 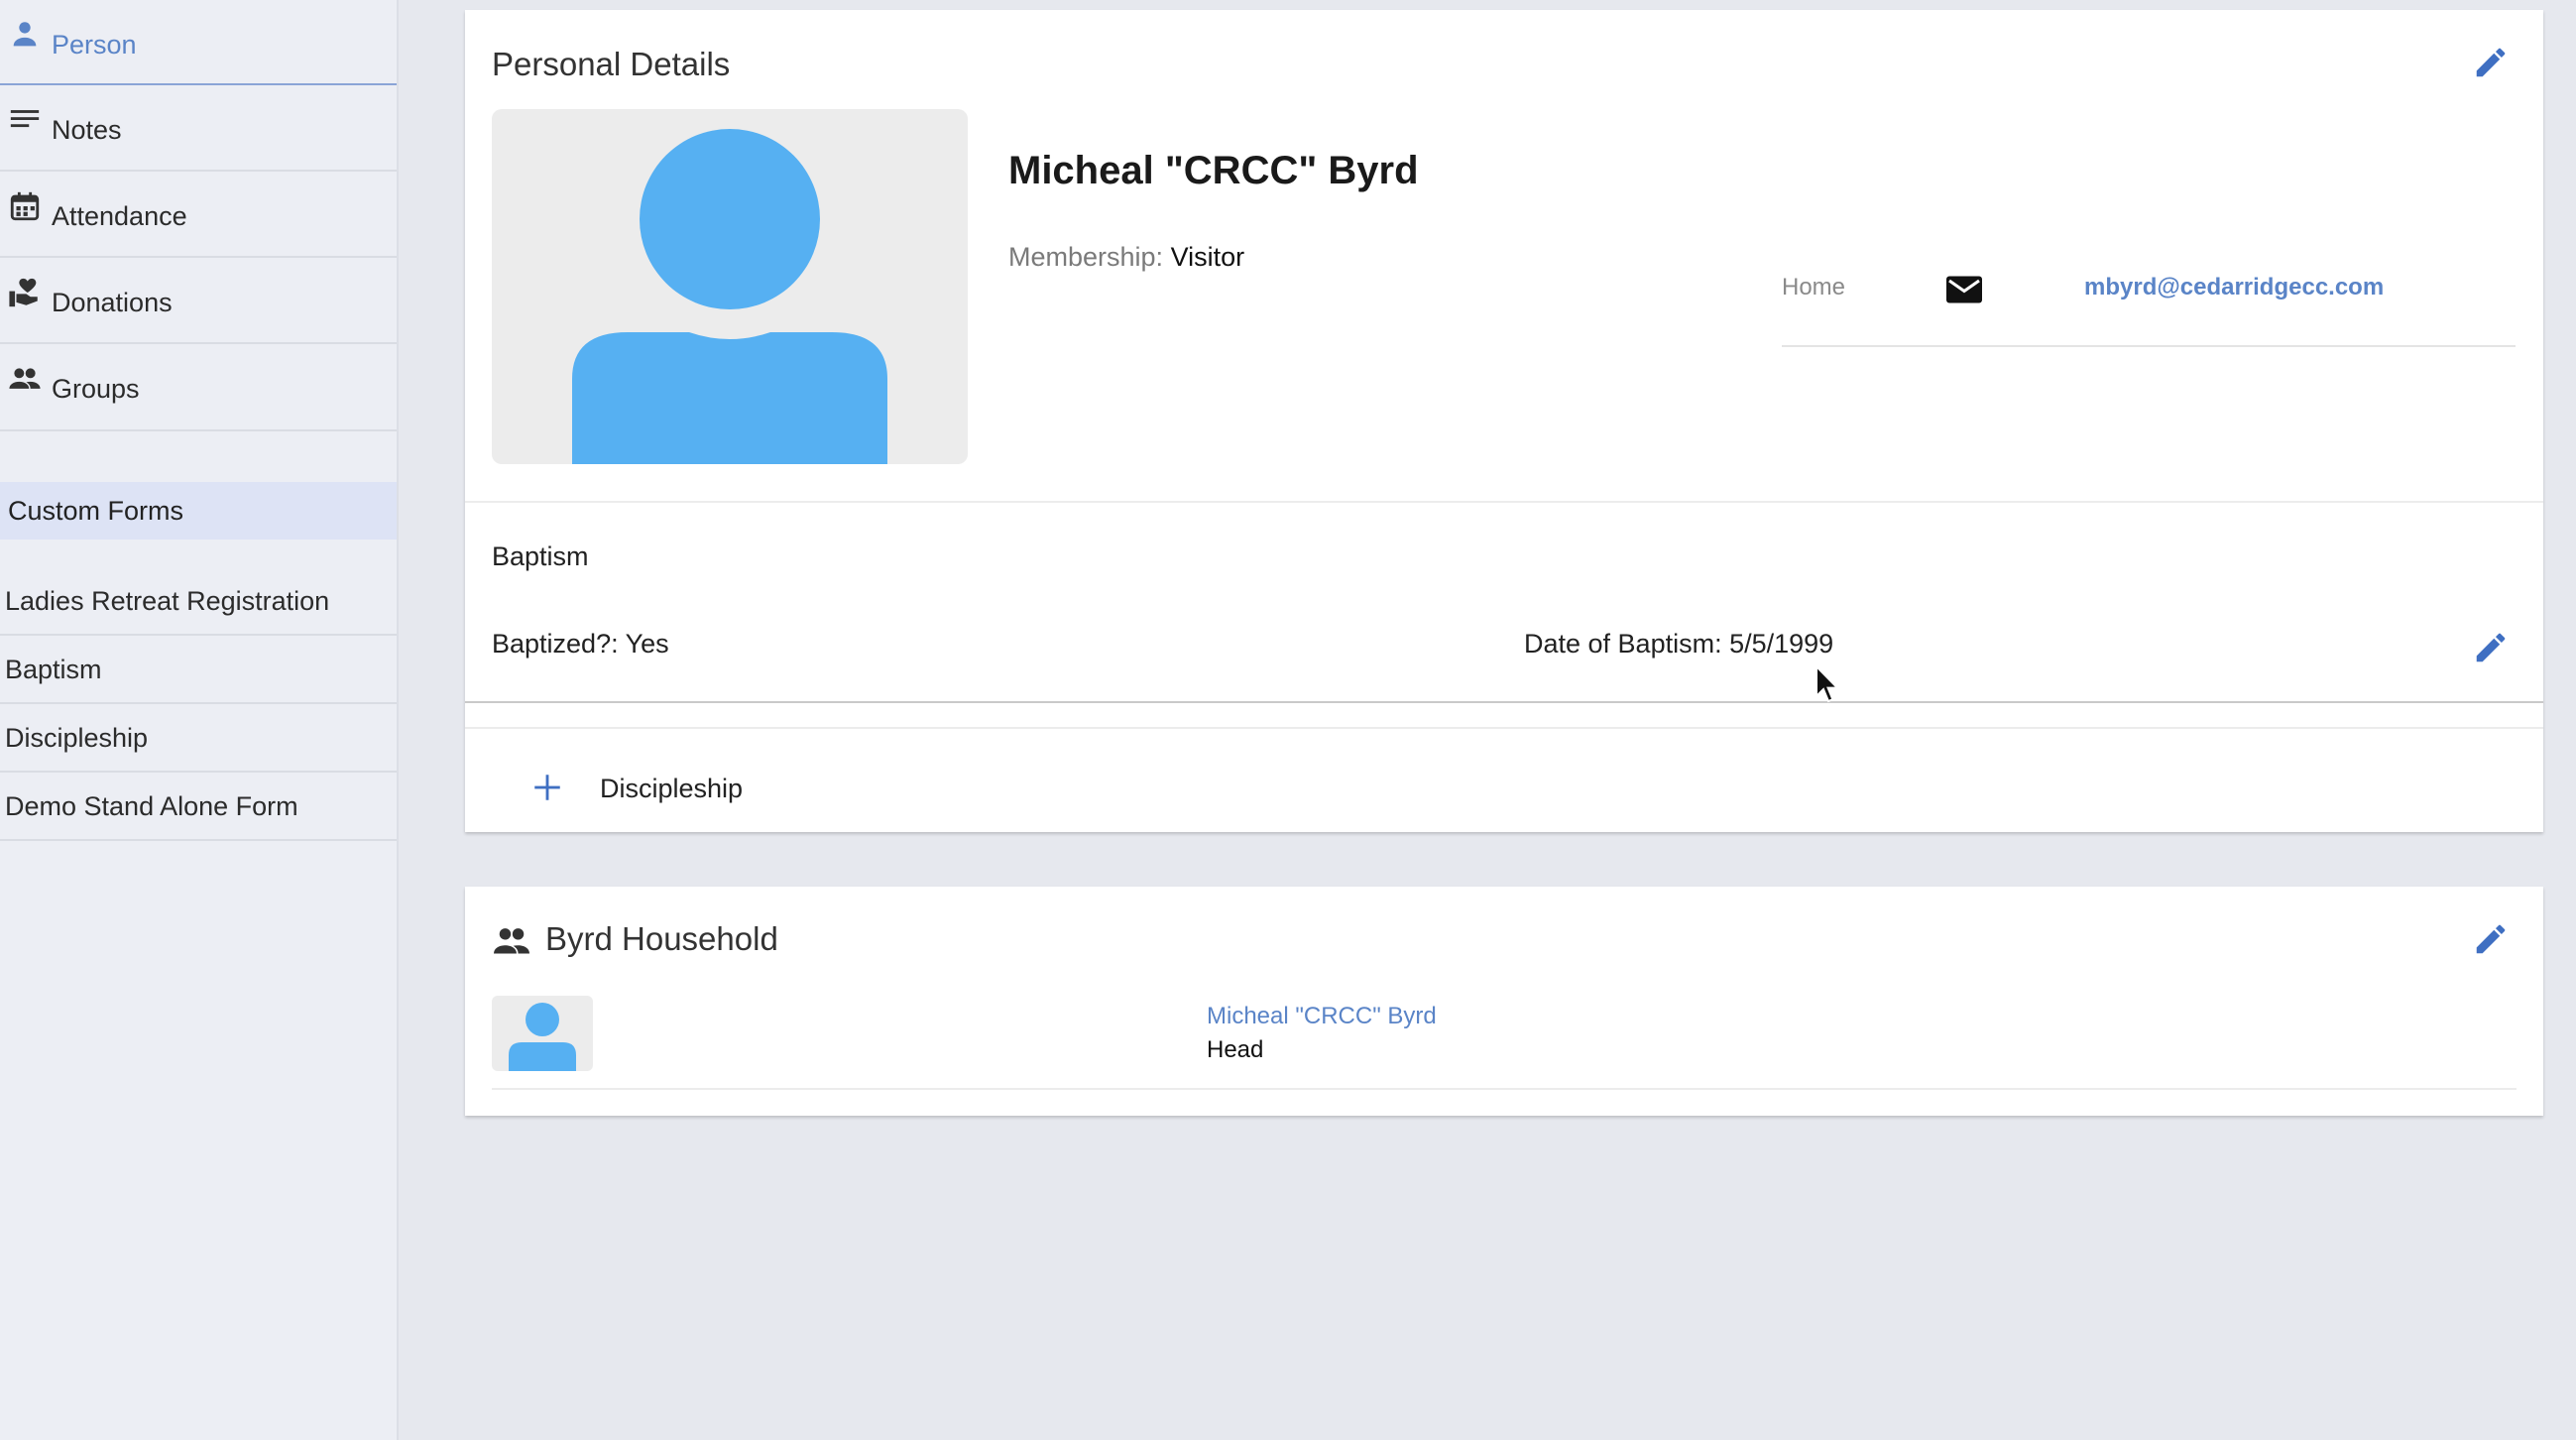 What do you see at coordinates (671, 789) in the screenshot?
I see `discipleship-add-label: Discipleship` at bounding box center [671, 789].